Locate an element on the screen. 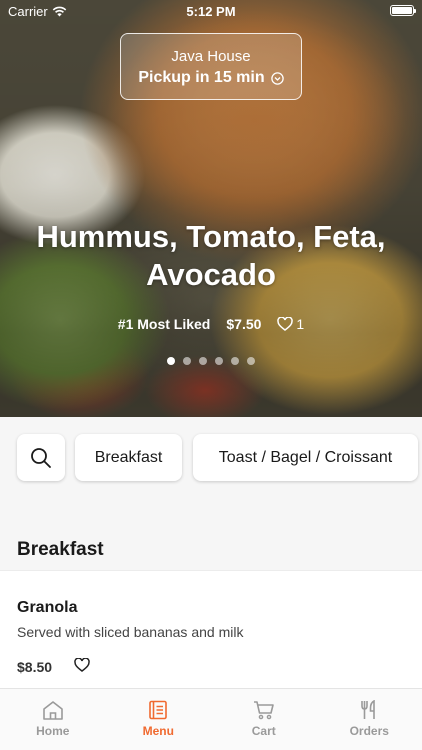 This screenshot has height=750, width=422. rank-label: #1 Most Liked is located at coordinates (164, 324).